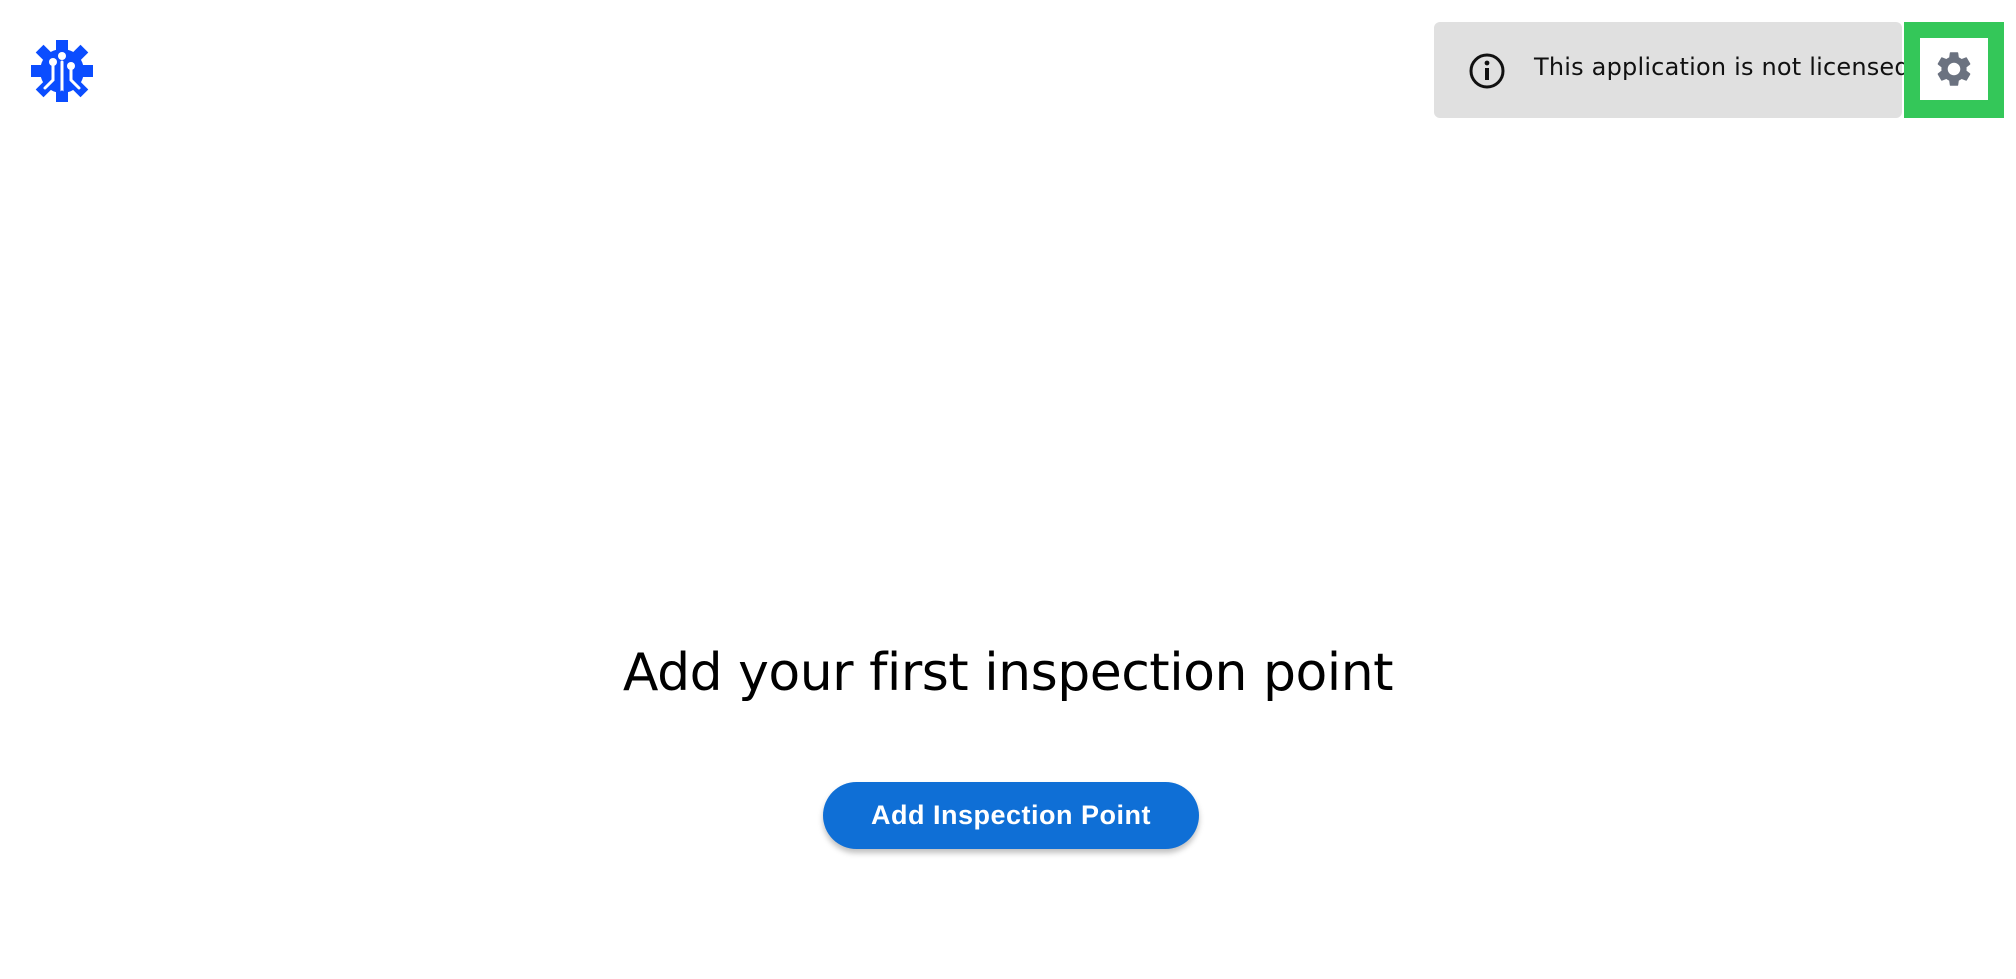 This screenshot has height=979, width=2016. I want to click on app-logo, so click(62, 71).